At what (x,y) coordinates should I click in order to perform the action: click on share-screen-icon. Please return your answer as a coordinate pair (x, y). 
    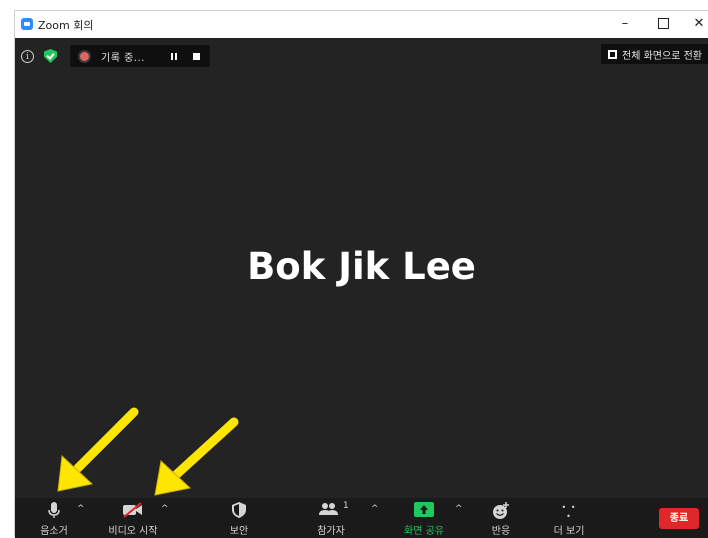
    Looking at the image, I should click on (424, 509).